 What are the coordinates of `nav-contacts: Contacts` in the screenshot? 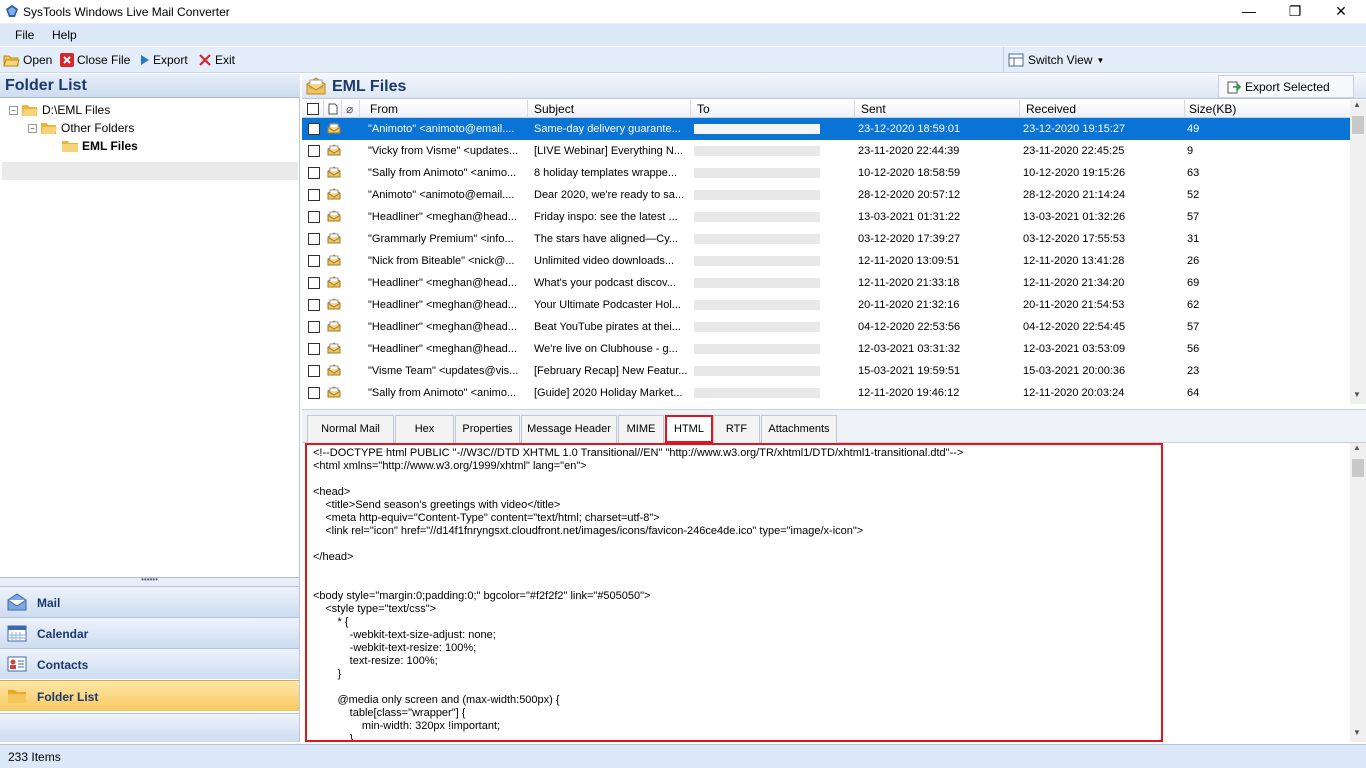 It's located at (149, 663).